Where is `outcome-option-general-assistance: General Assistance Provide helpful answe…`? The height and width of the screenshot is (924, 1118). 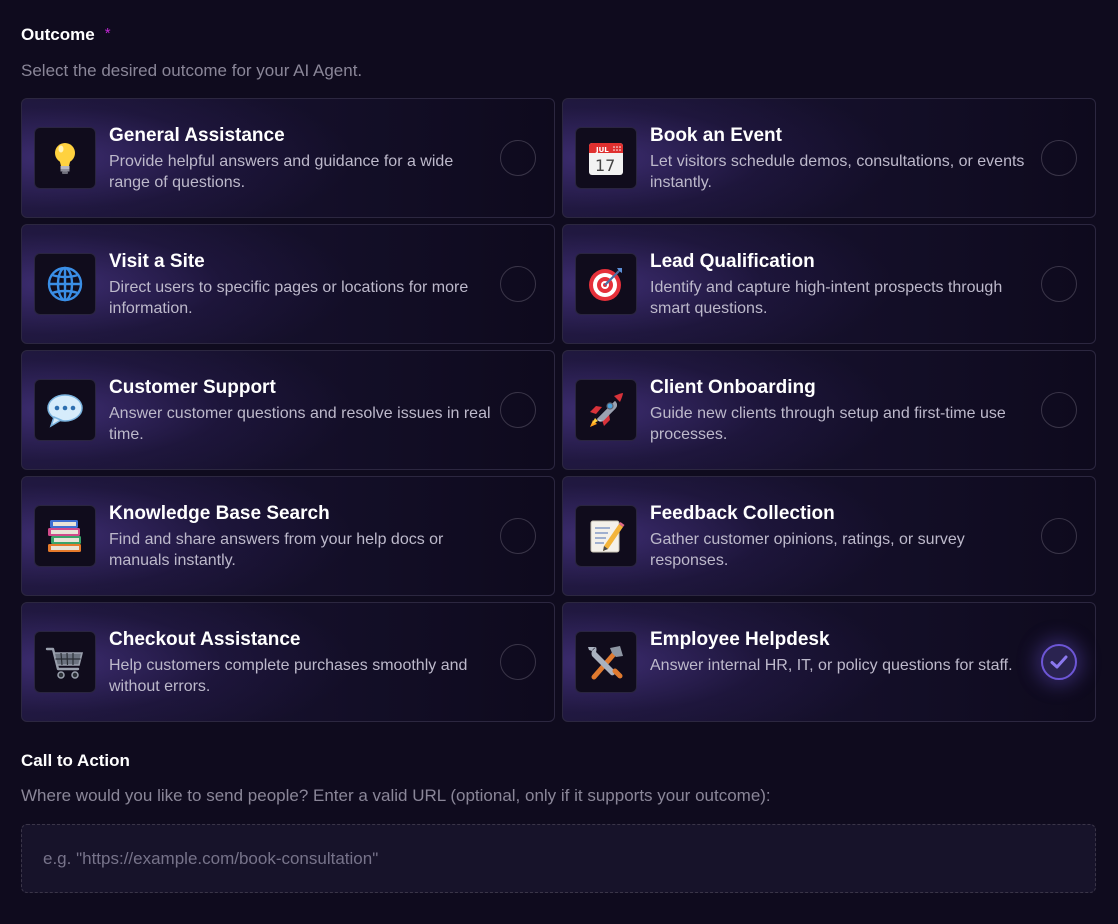 outcome-option-general-assistance: General Assistance Provide helpful answe… is located at coordinates (288, 158).